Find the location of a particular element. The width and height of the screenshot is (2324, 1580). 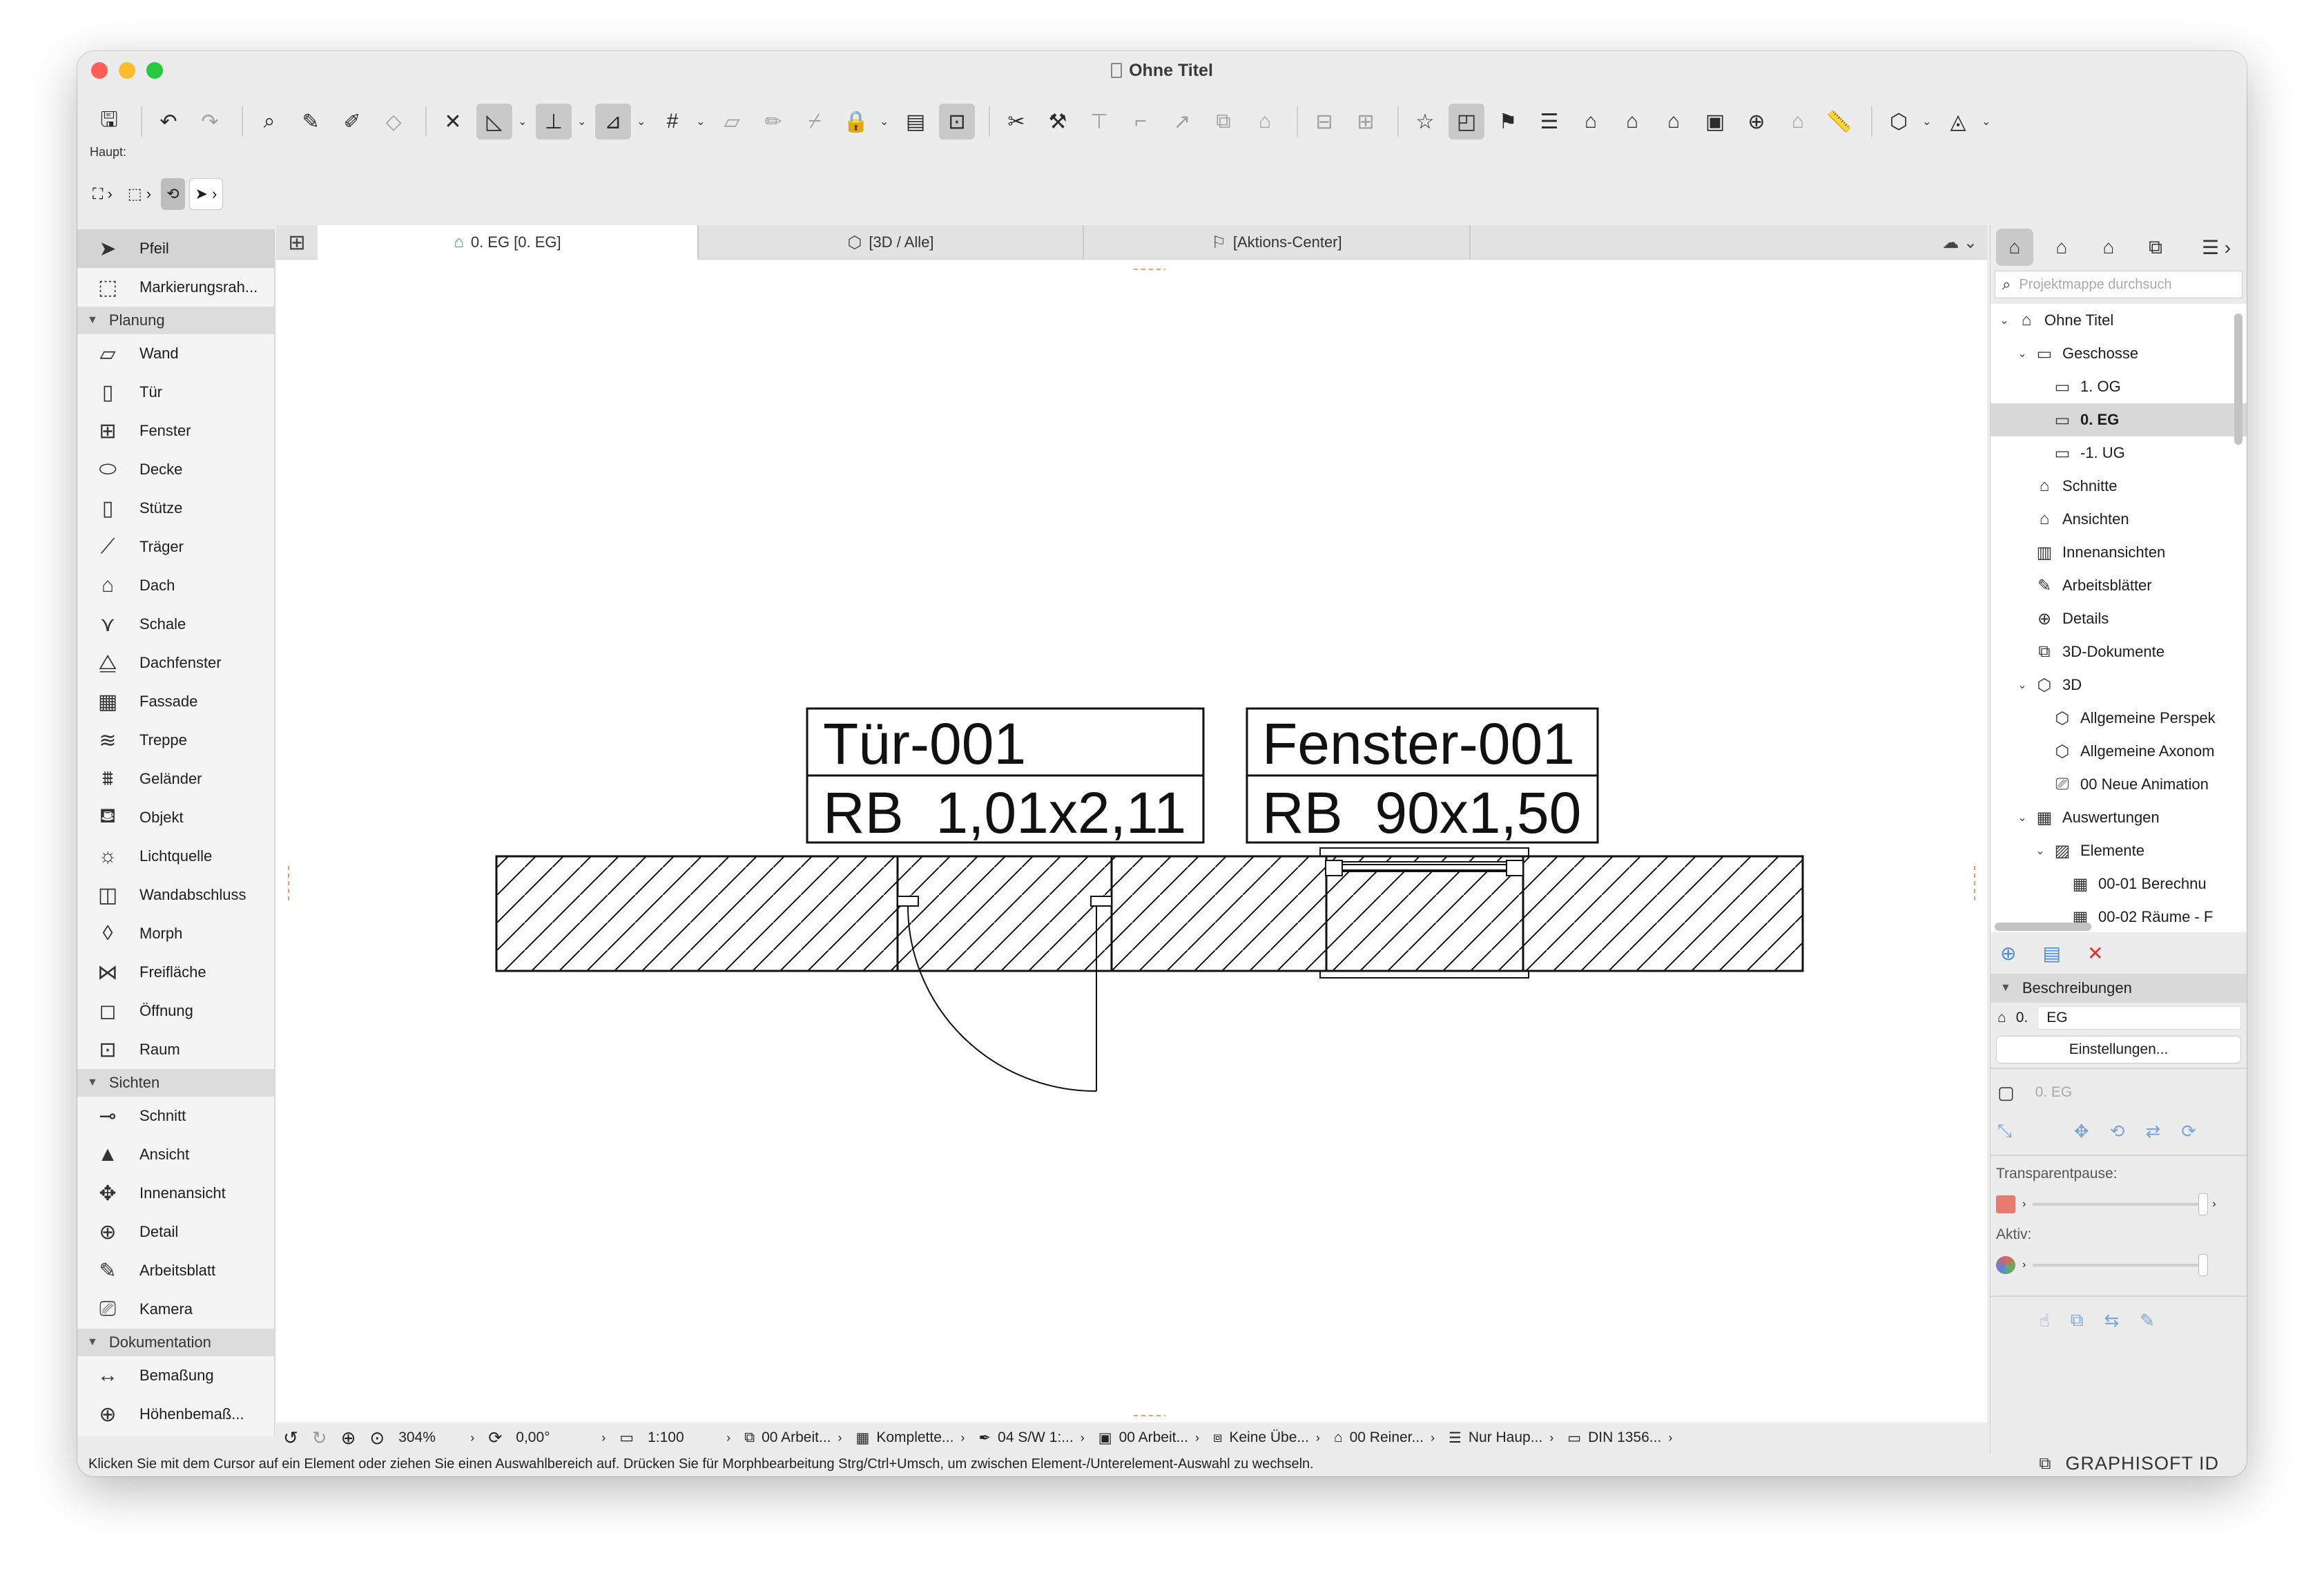

rotate-icon: ⟲ is located at coordinates (2117, 1131).